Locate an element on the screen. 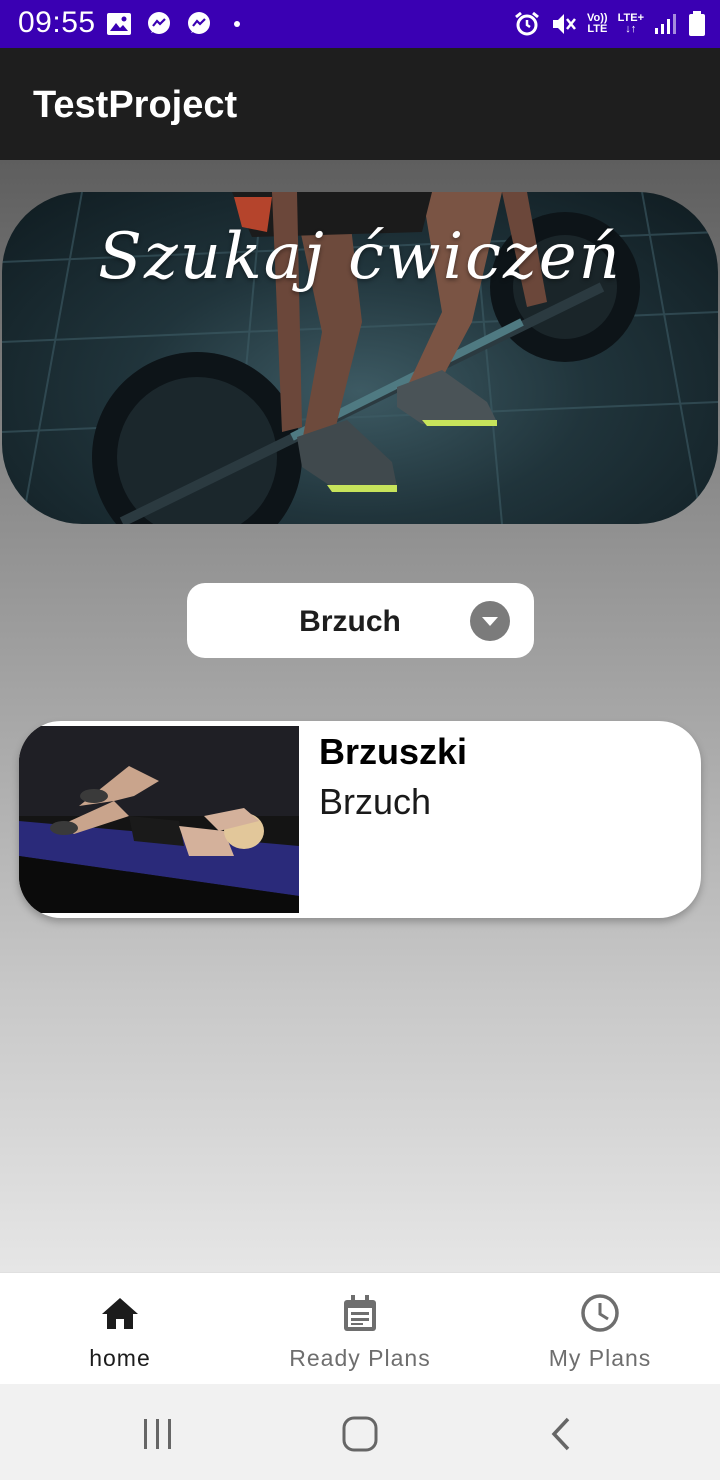 The image size is (720, 1480). system-status-icons: Vo)) LTE LTE+ ↓↑ is located at coordinates (609, 24).